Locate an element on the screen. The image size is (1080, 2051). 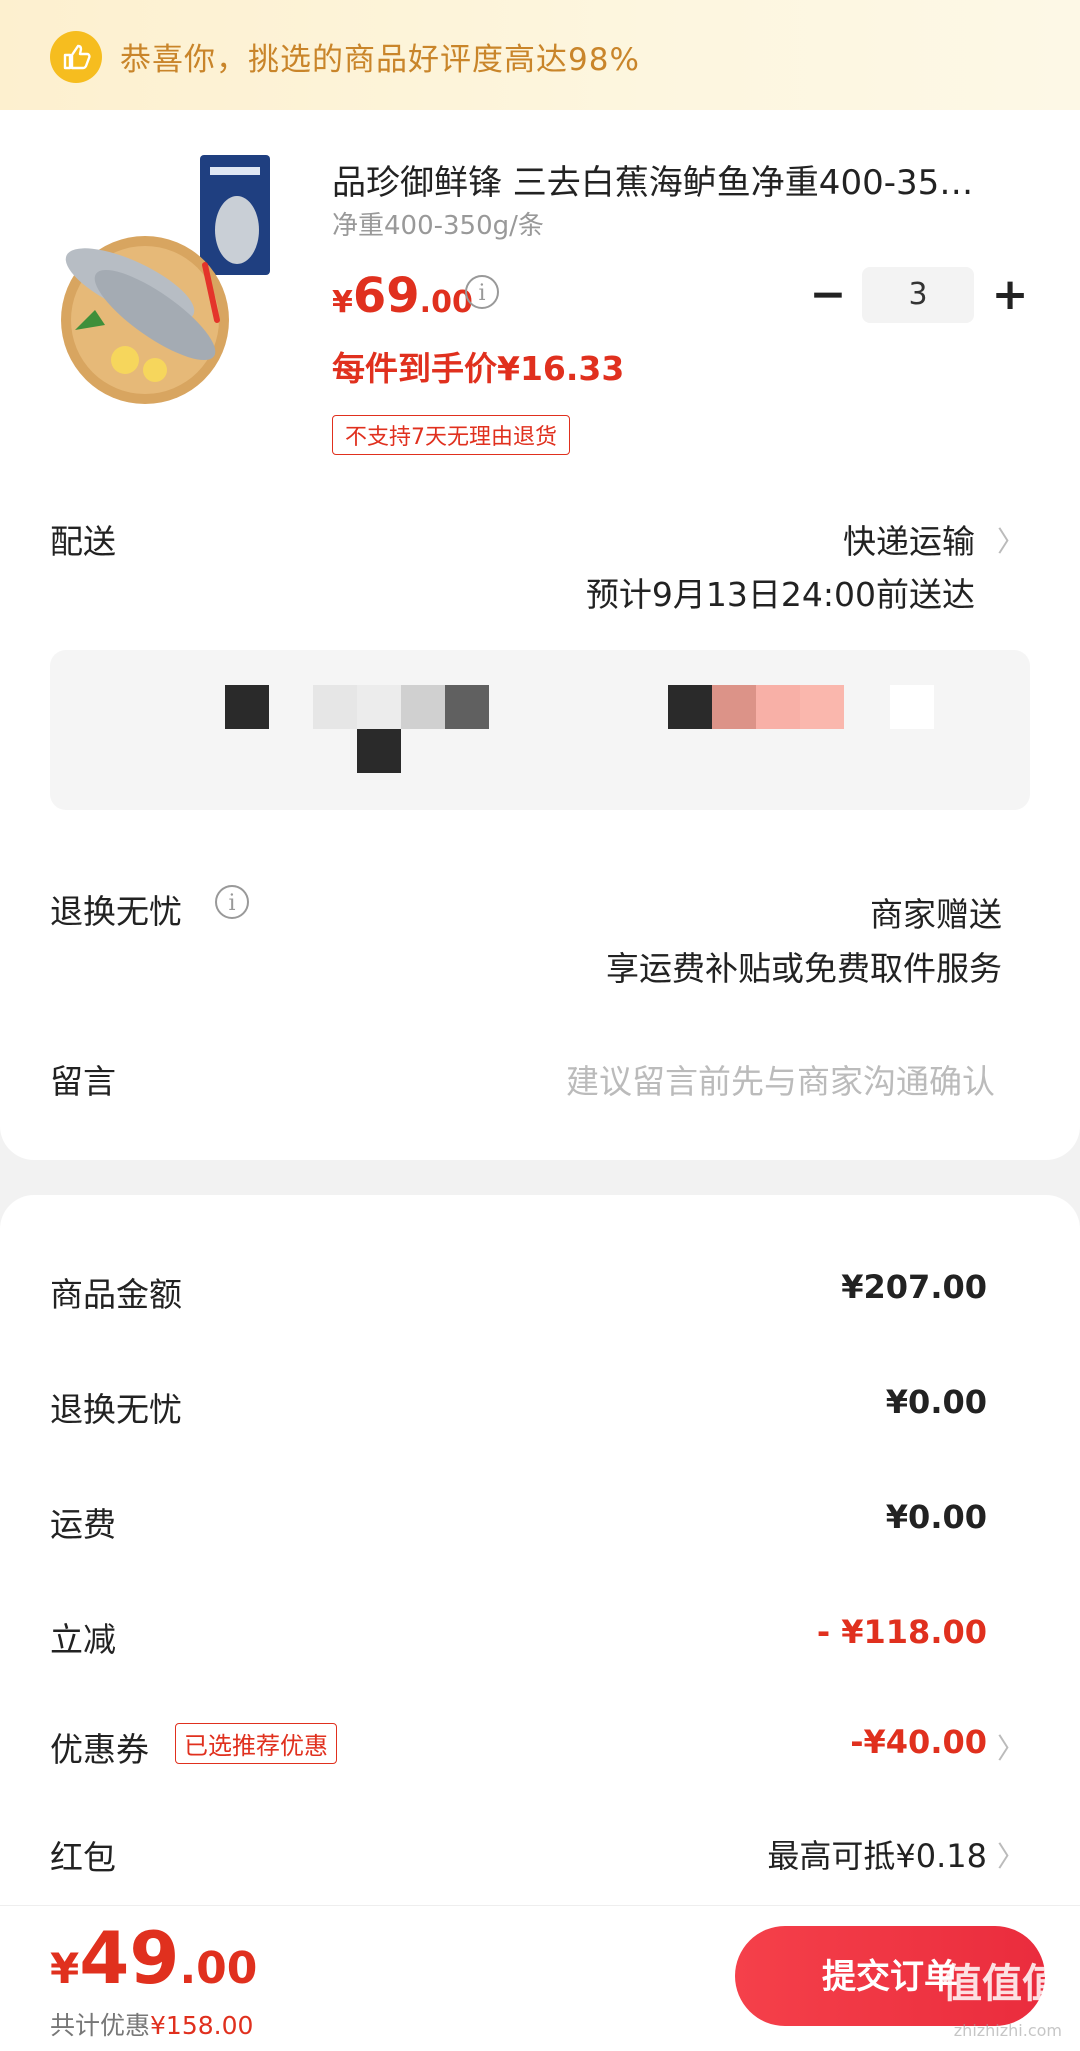
exchange-fee-value: ¥0.00 is located at coordinates (936, 1402).